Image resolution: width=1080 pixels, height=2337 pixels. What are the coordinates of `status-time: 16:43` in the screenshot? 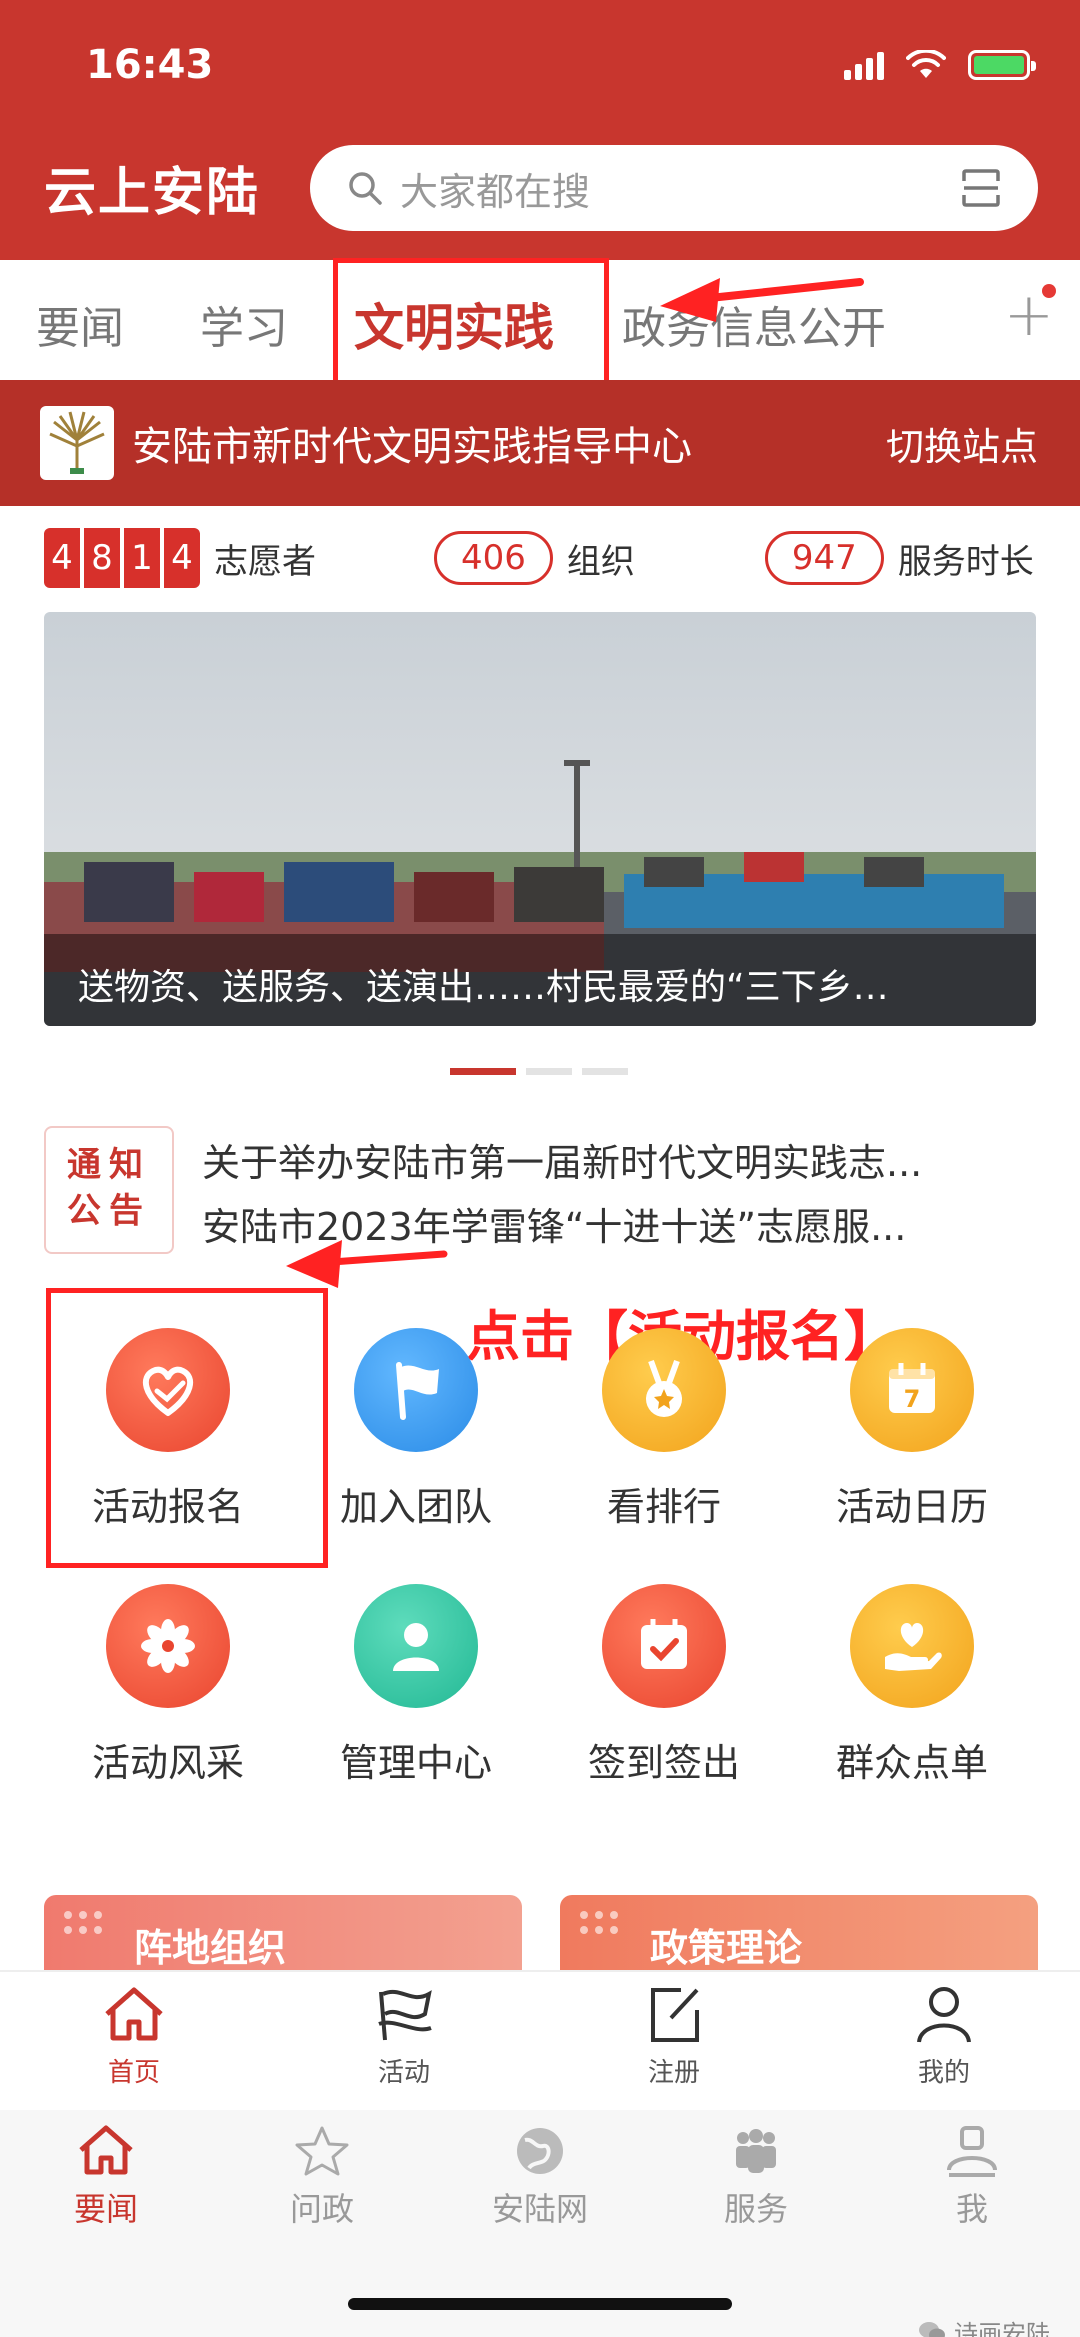 It's located at (150, 65).